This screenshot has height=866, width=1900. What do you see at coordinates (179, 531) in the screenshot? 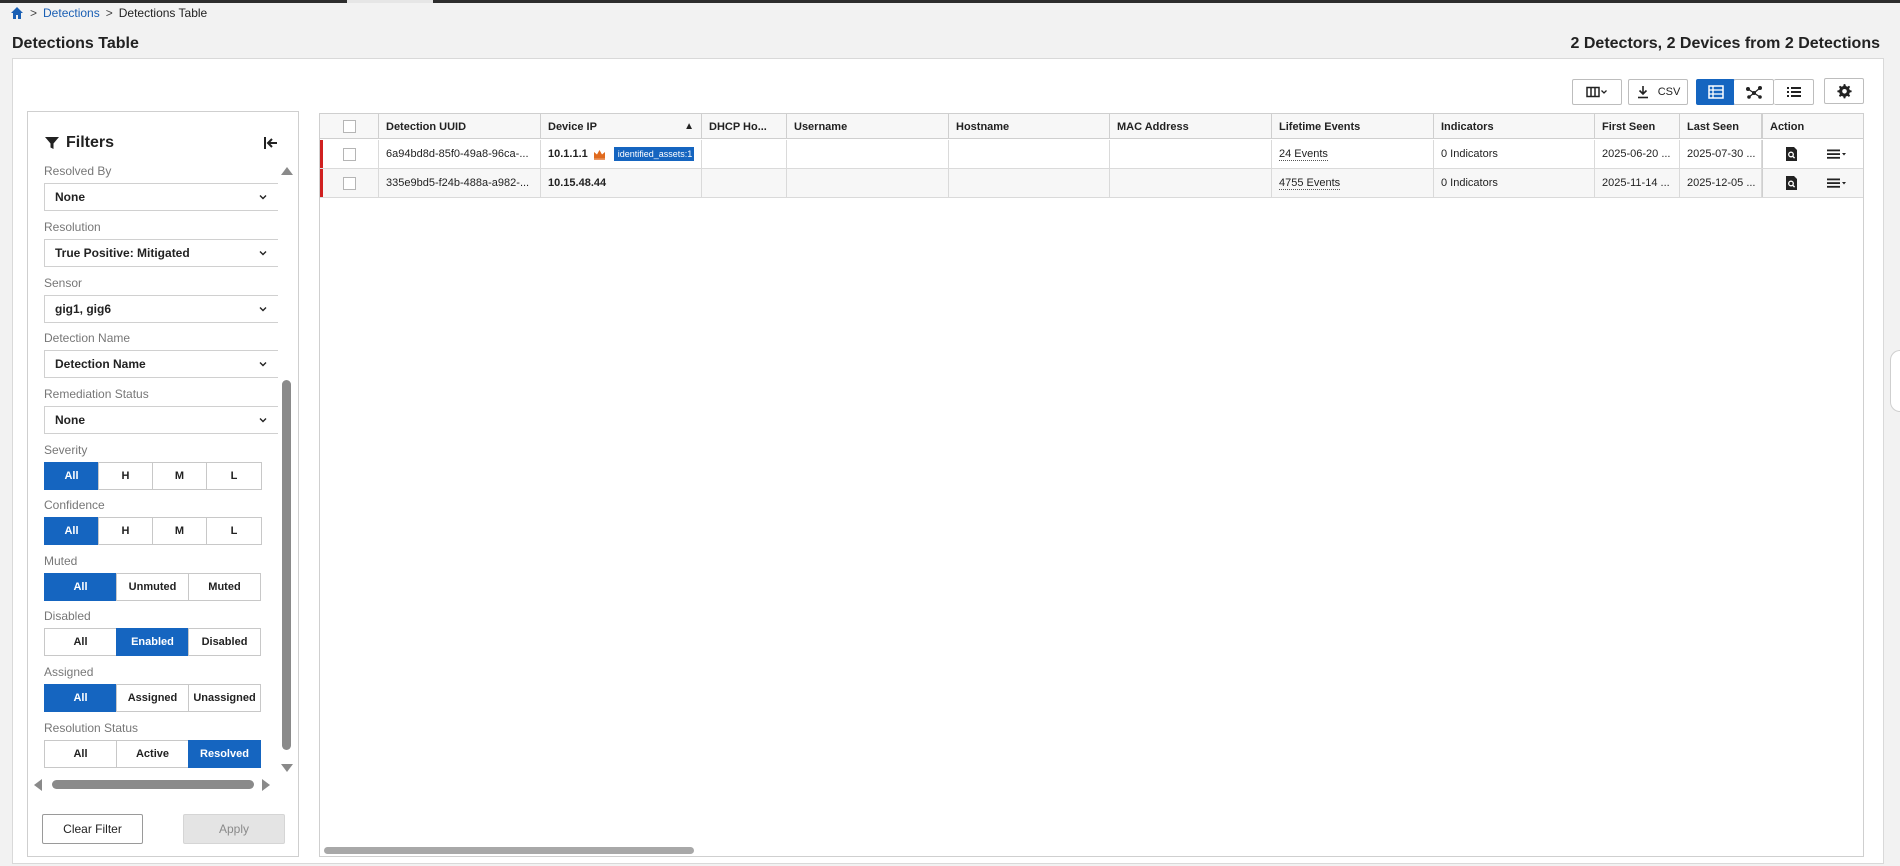
I see `confidence-medium-button: M` at bounding box center [179, 531].